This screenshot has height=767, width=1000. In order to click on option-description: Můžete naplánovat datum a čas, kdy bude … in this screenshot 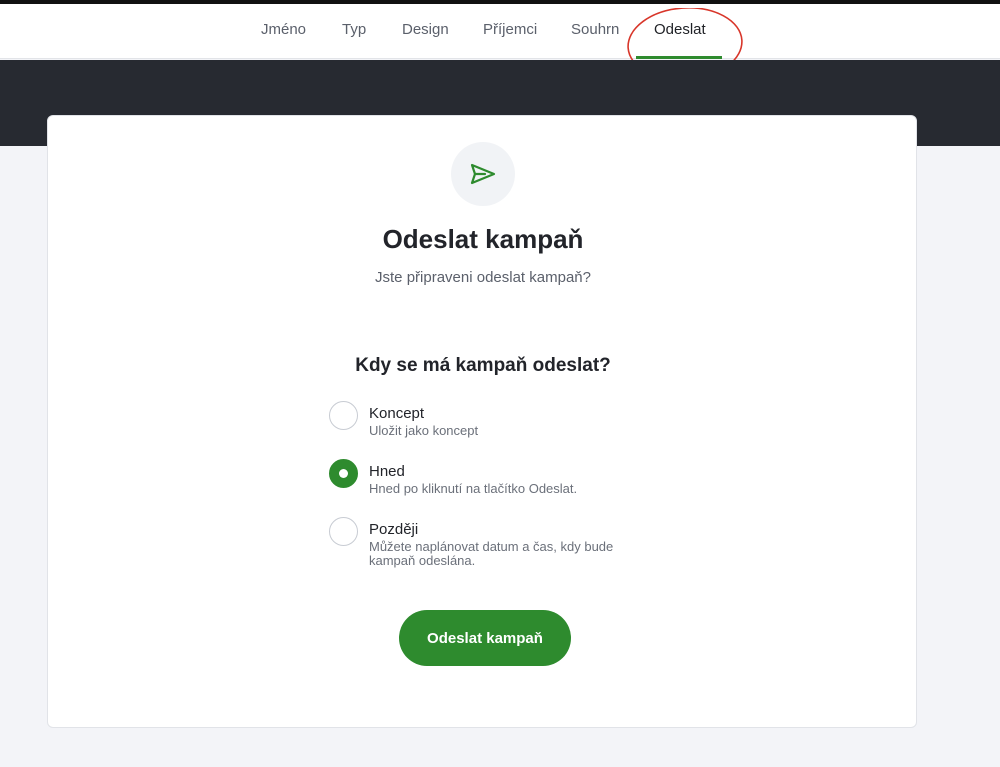, I will do `click(491, 553)`.